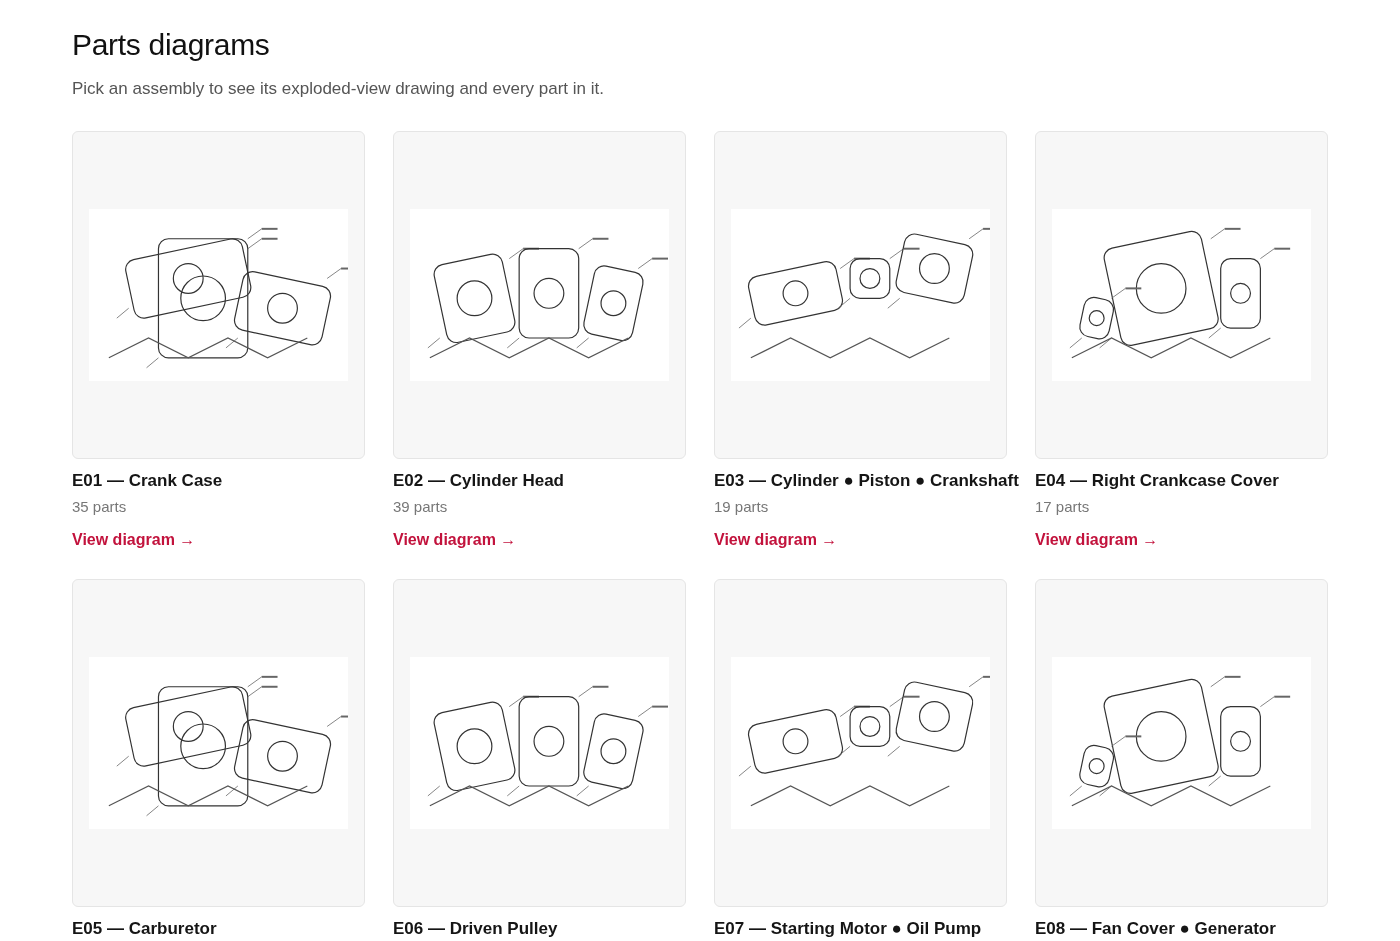 The image size is (1400, 941). I want to click on page-subtitle: Pick an assembly to see its exploded-view drawing and every part in it., so click(338, 89).